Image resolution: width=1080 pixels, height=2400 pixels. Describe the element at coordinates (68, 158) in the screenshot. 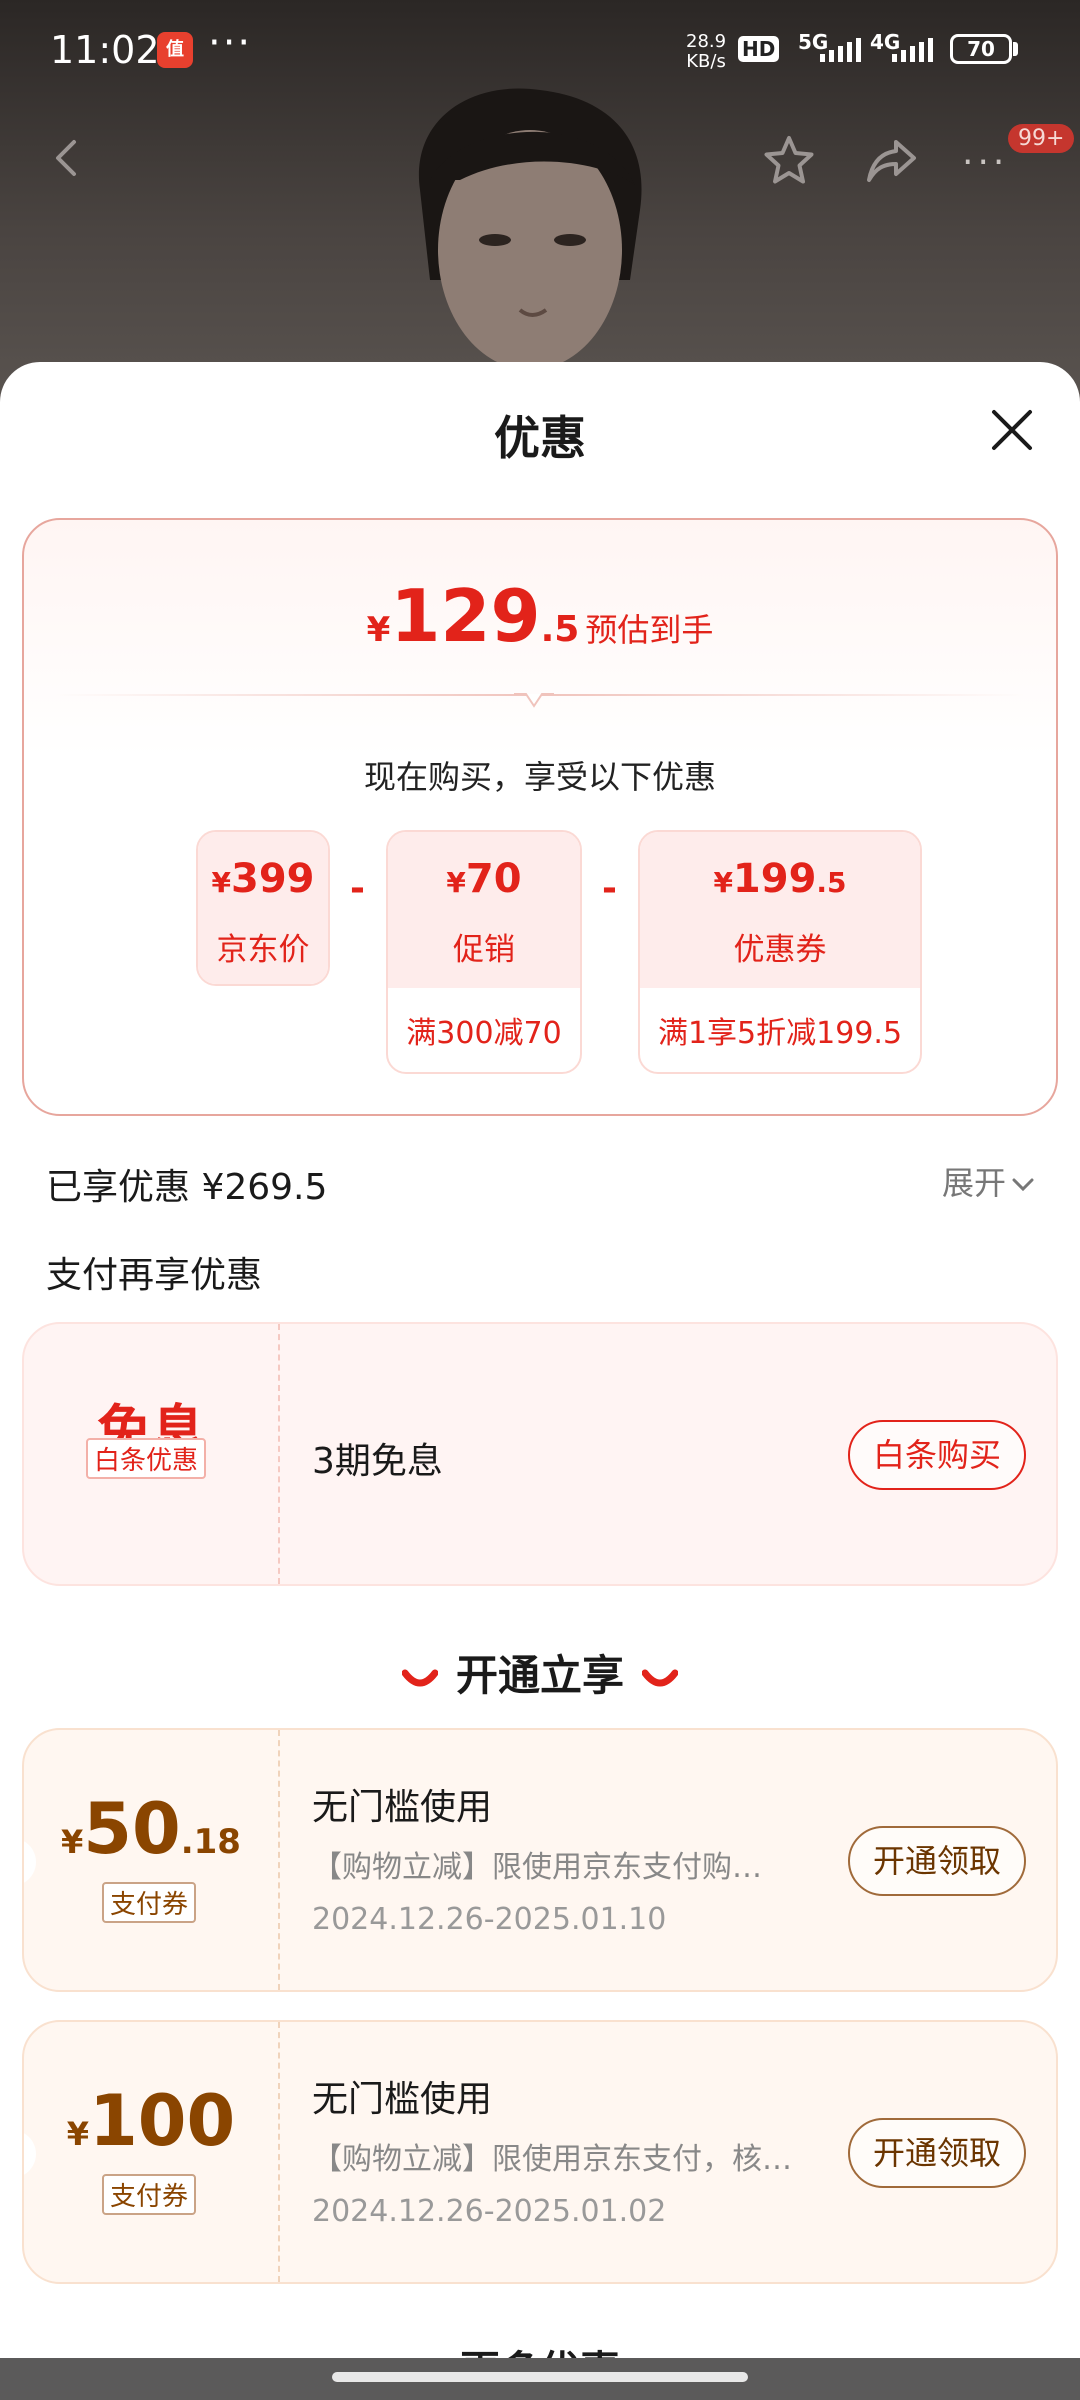

I see `back-arrow-icon` at that location.